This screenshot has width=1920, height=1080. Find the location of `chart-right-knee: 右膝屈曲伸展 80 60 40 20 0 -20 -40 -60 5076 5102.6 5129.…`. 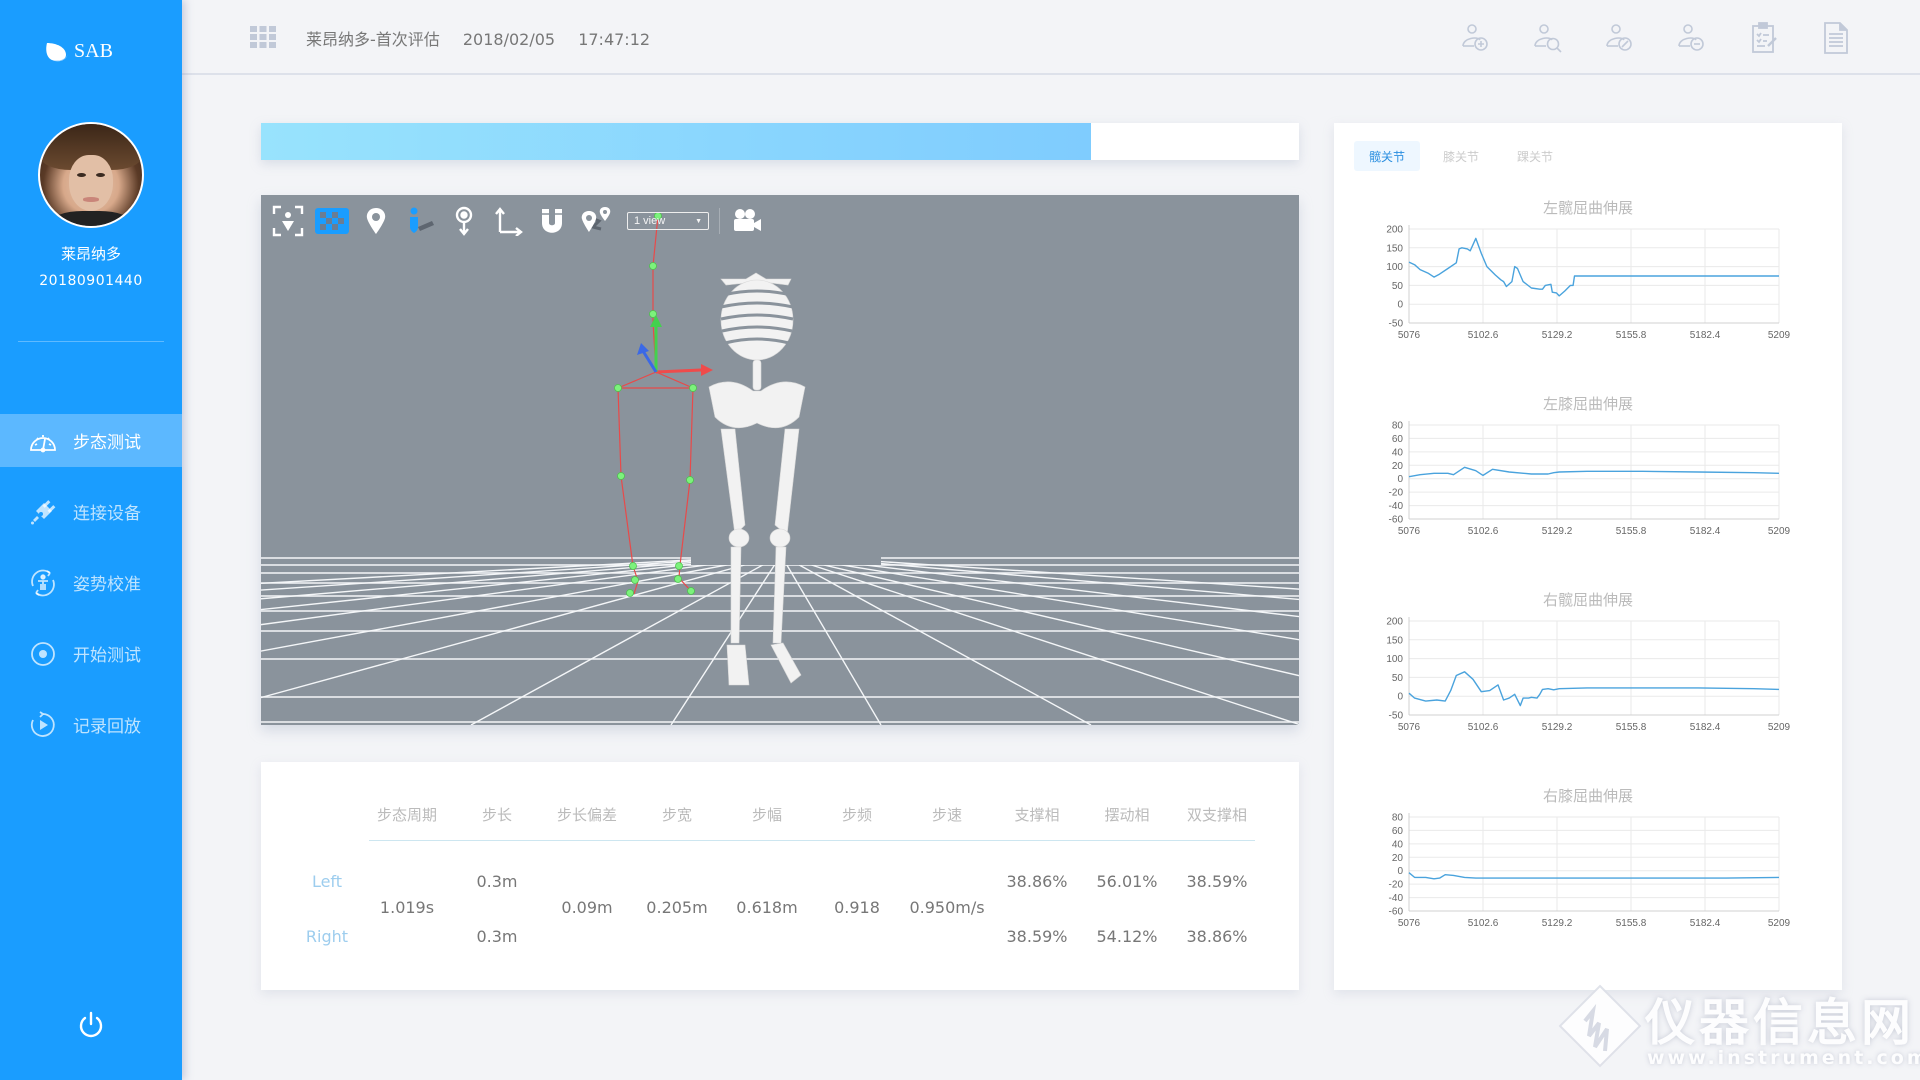

chart-right-knee: 右膝屈曲伸展 80 60 40 20 0 -20 -40 -60 5076 5102.6 5129.… is located at coordinates (1588, 880).